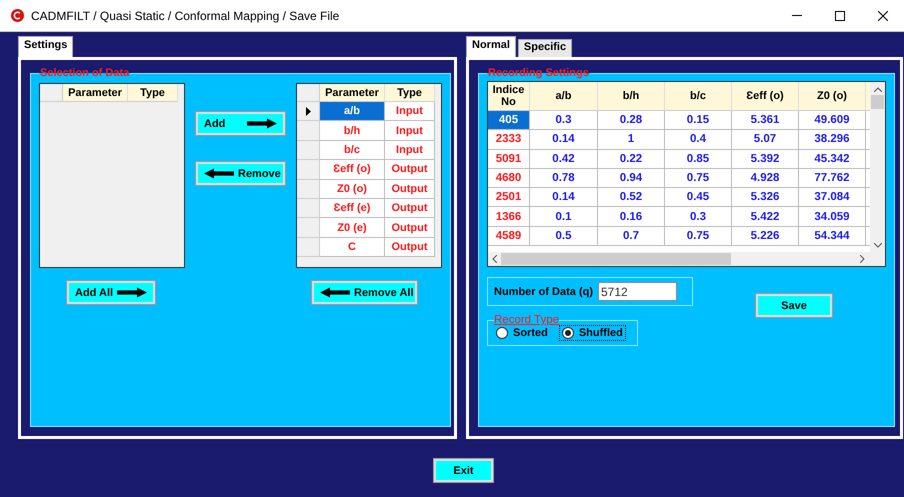 Image resolution: width=904 pixels, height=497 pixels. What do you see at coordinates (592, 333) in the screenshot?
I see `radio-option: Shuffled` at bounding box center [592, 333].